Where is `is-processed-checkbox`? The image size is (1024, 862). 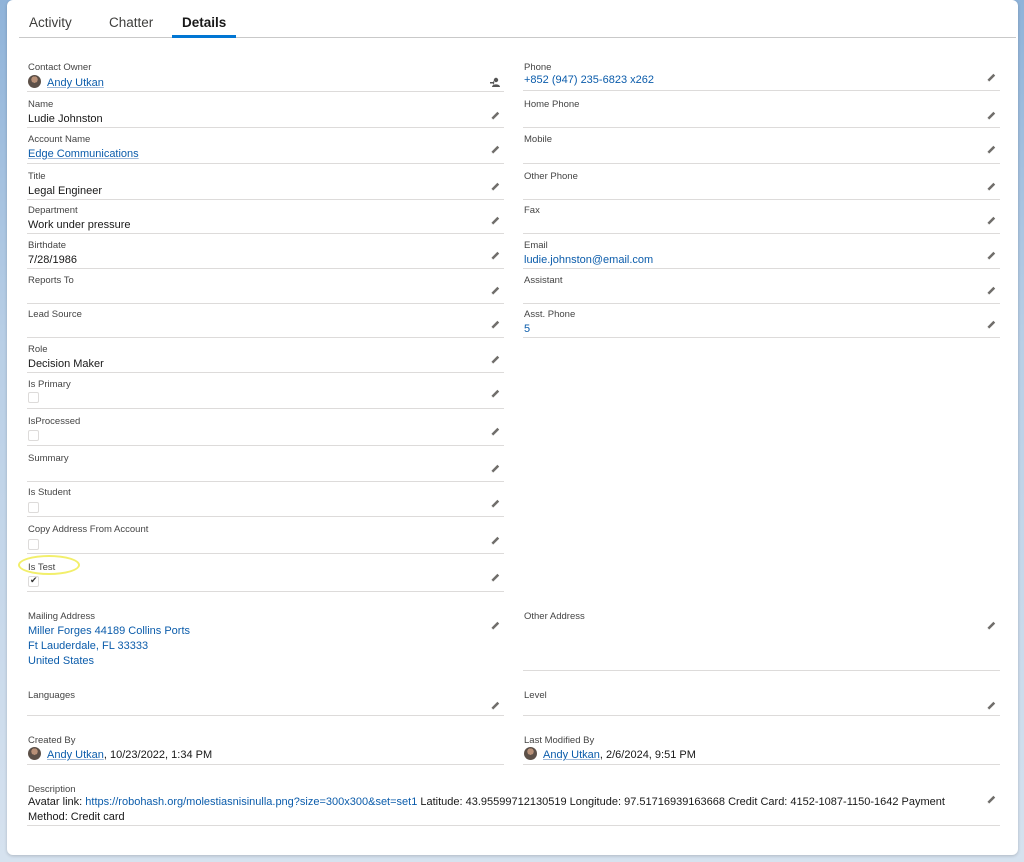
is-processed-checkbox is located at coordinates (33, 435).